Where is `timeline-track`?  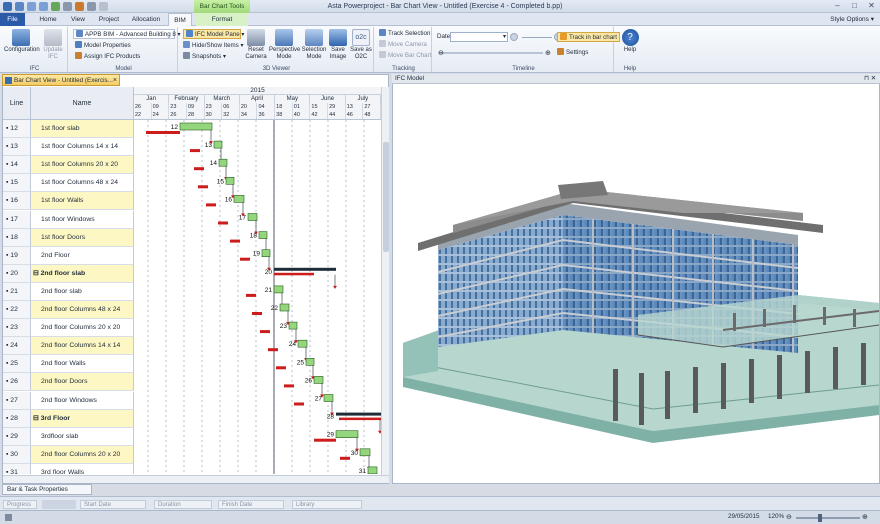 timeline-track is located at coordinates (491, 53).